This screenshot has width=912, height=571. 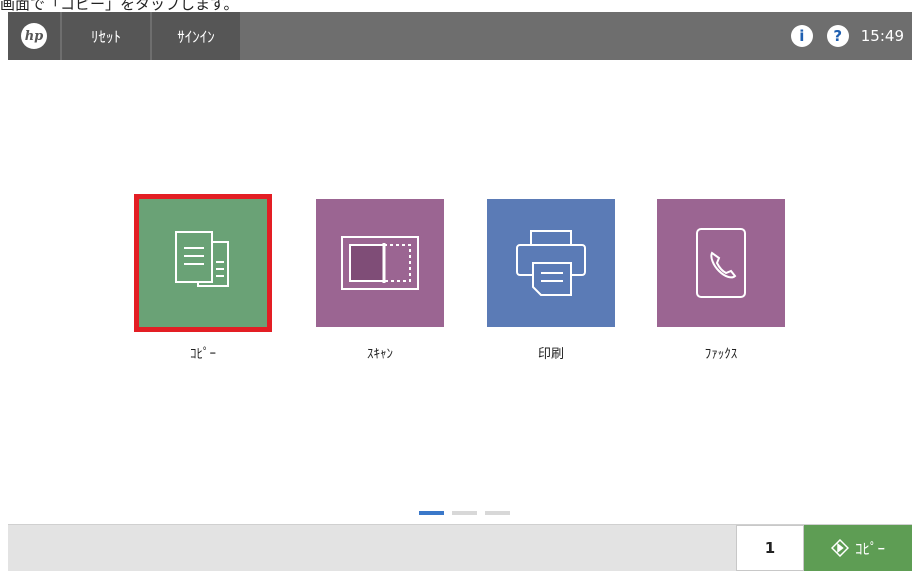 I want to click on copy-icon, so click(x=202, y=259).